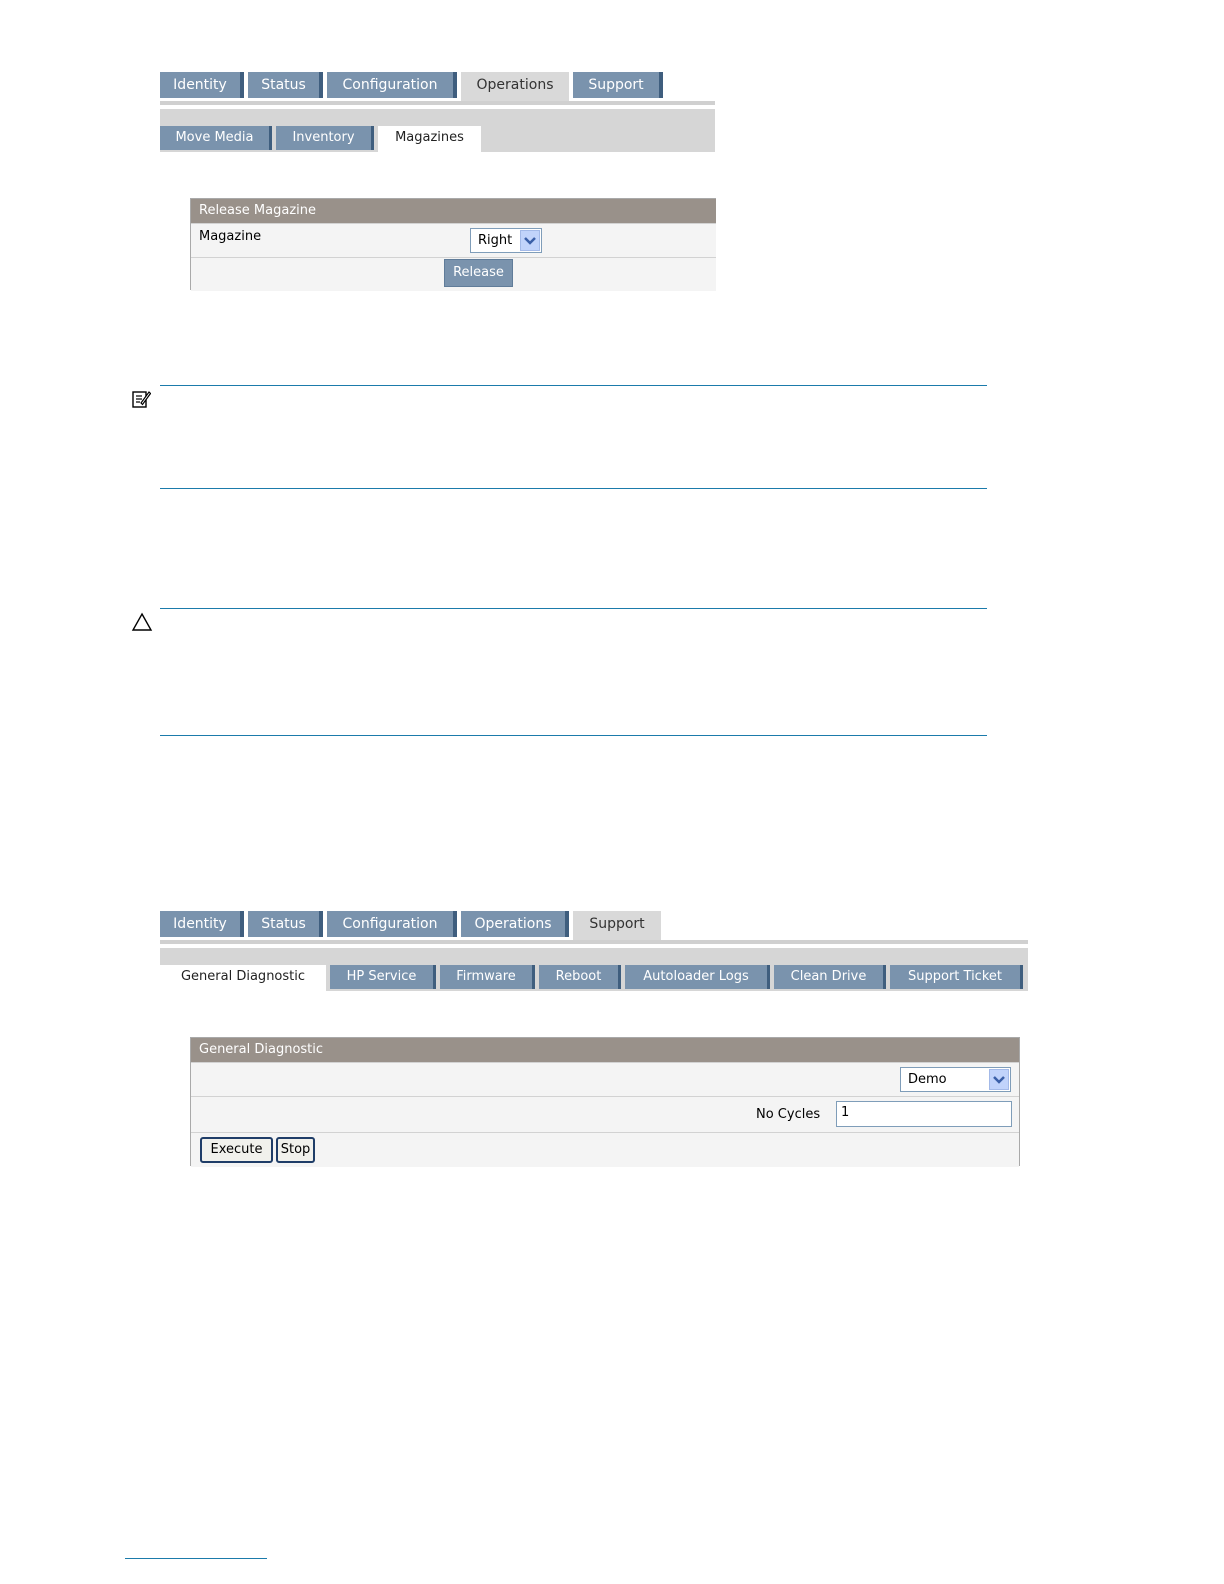 The height and width of the screenshot is (1584, 1224). I want to click on magazine-select: Right, so click(506, 240).